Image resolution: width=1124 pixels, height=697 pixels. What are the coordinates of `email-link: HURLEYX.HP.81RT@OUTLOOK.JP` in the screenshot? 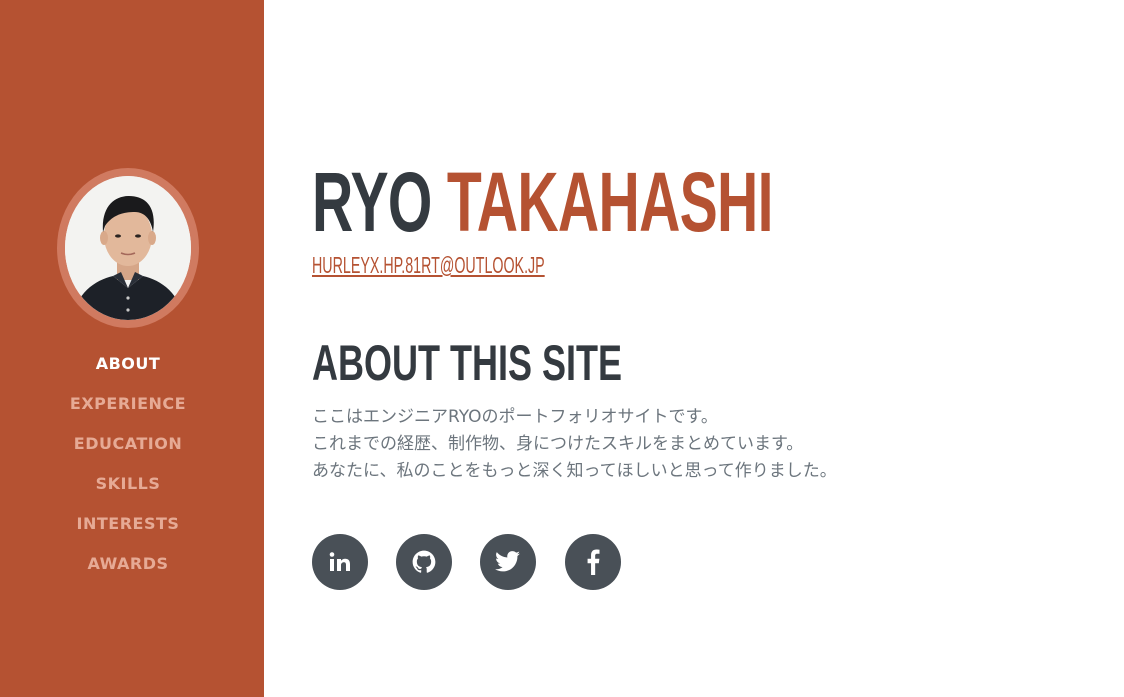 It's located at (428, 265).